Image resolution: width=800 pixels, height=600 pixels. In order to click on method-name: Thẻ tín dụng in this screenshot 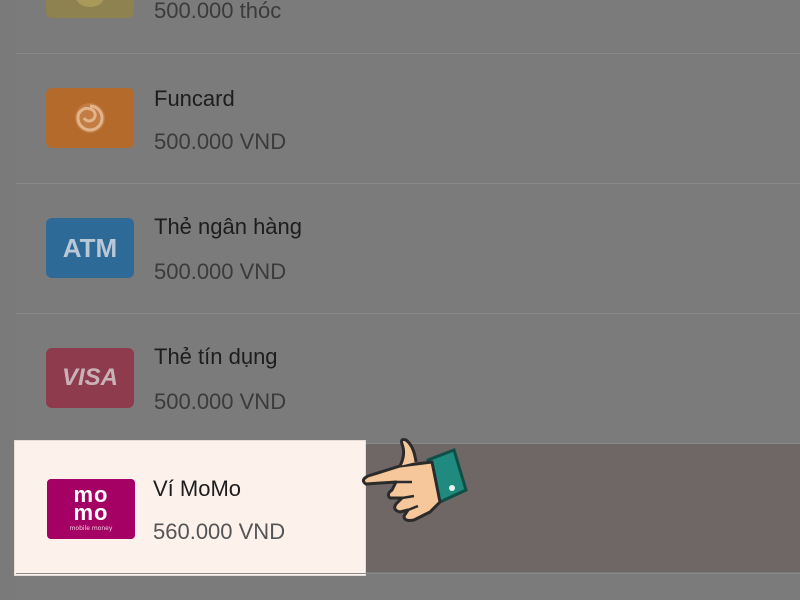, I will do `click(216, 356)`.